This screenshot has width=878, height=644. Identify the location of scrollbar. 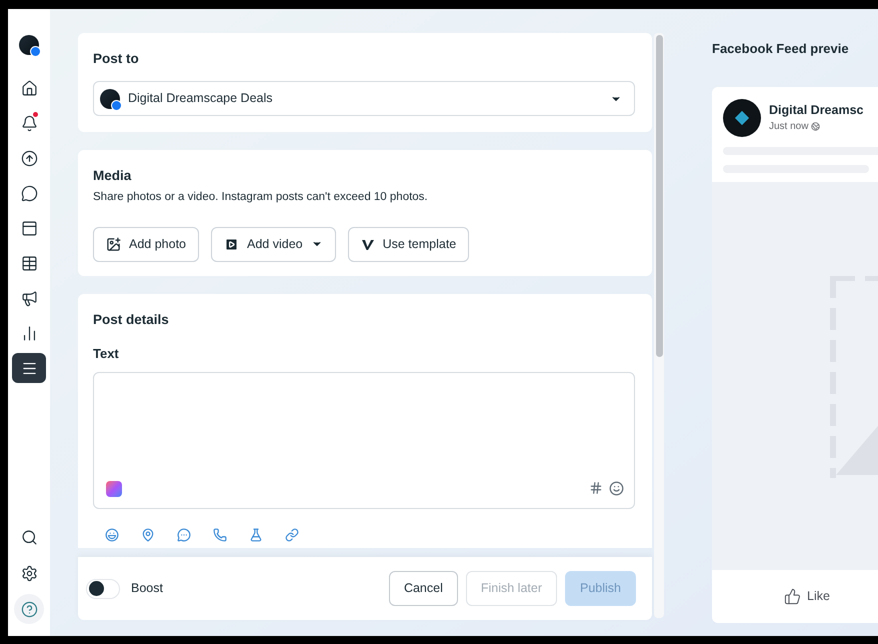
(659, 325).